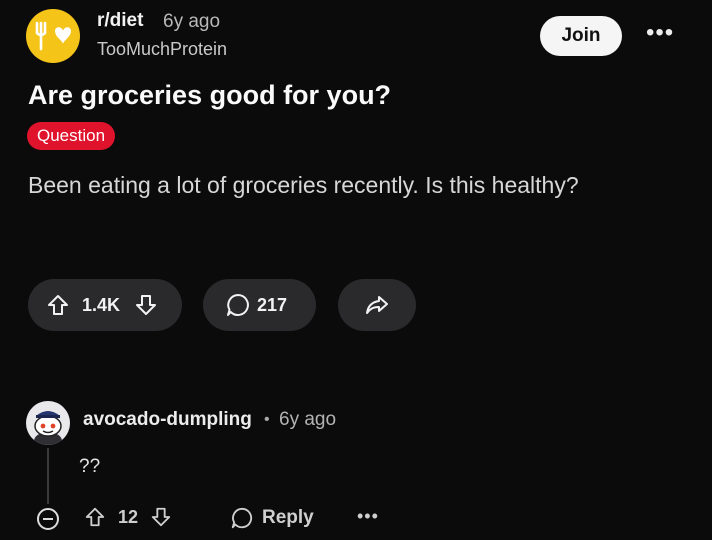 This screenshot has height=540, width=712. I want to click on post-vote-count: 1.4K, so click(101, 304).